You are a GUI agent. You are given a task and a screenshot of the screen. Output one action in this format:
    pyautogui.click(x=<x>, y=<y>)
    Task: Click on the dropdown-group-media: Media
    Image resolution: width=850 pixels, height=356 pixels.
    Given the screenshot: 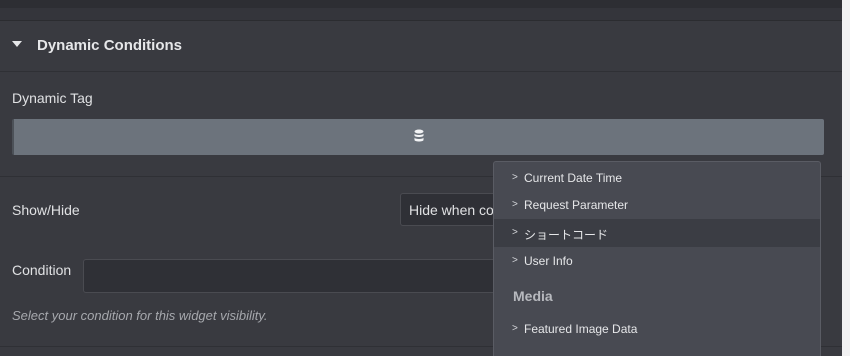 What is the action you would take?
    pyautogui.click(x=533, y=296)
    